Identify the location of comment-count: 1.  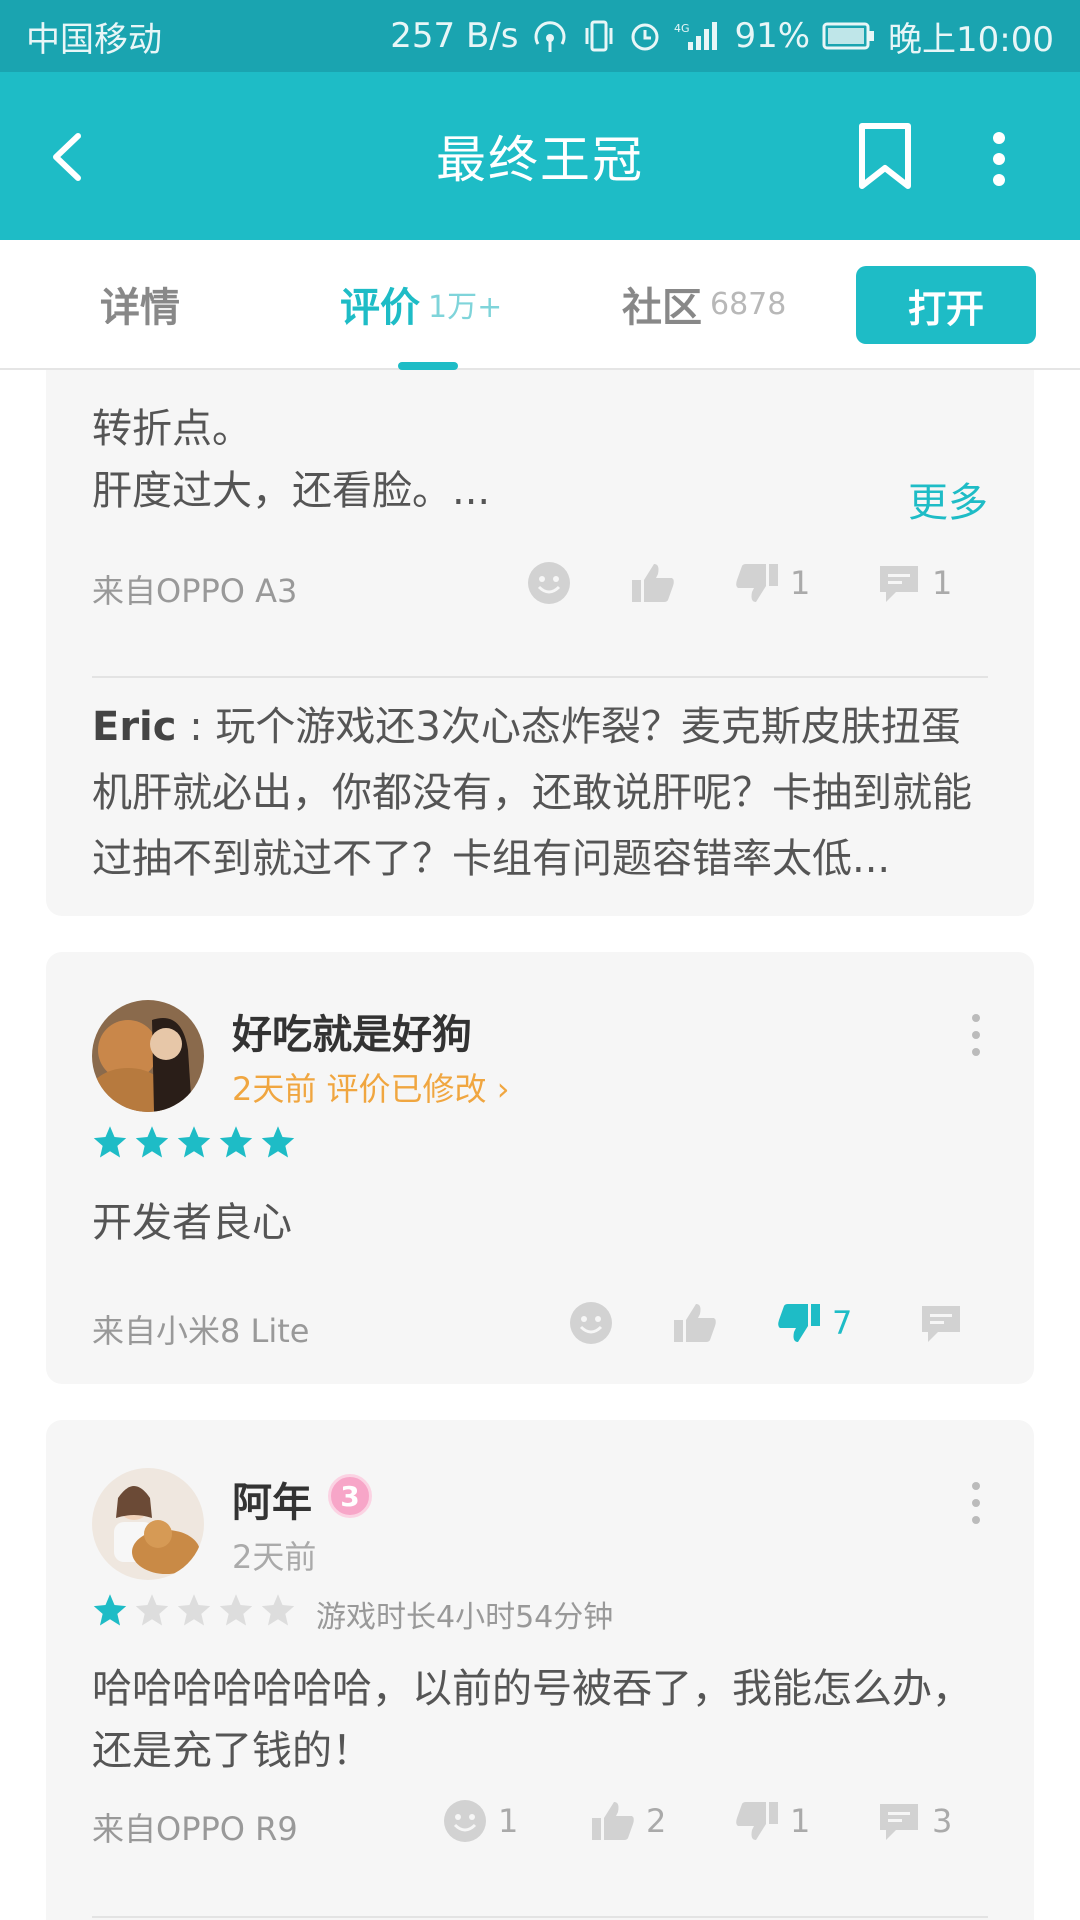
(942, 583).